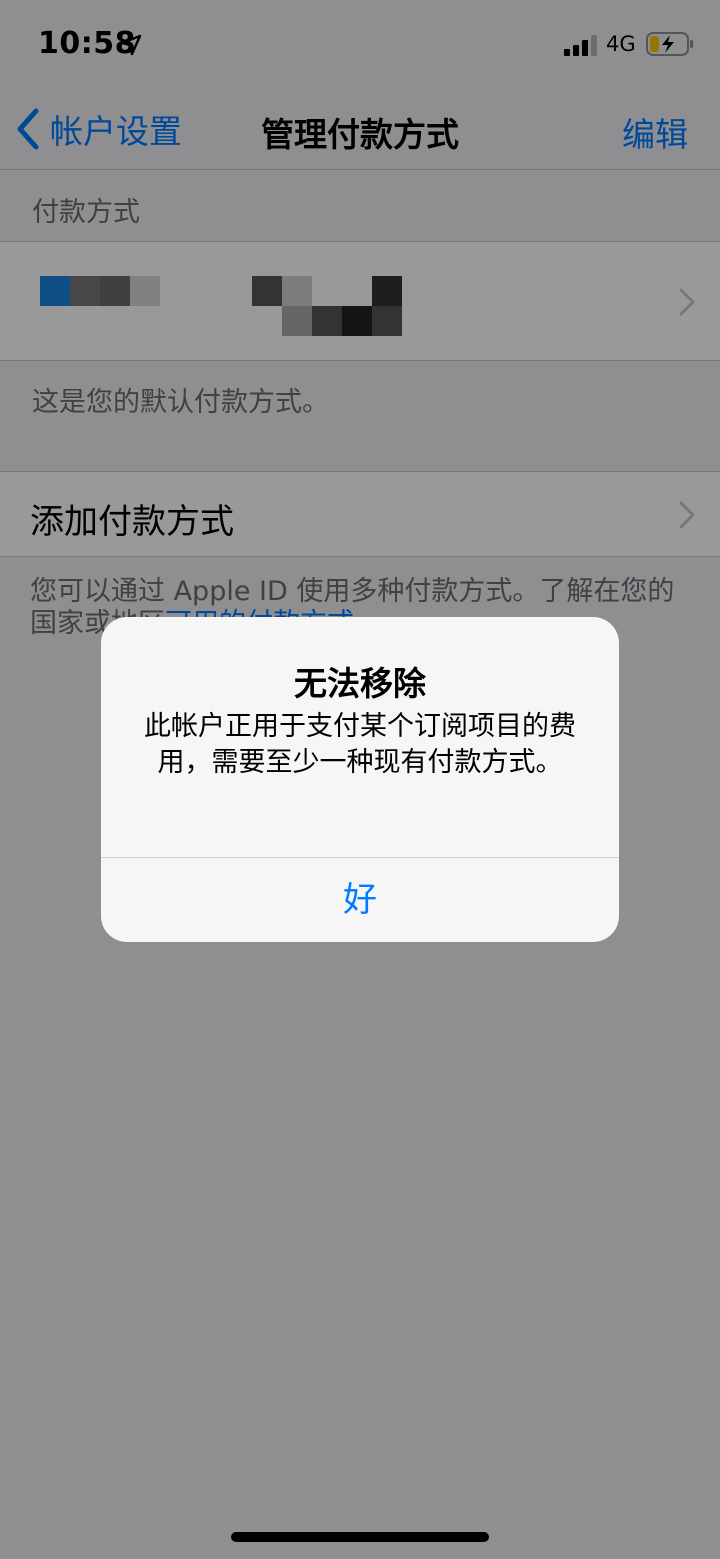  Describe the element at coordinates (360, 900) in the screenshot. I see `ok-button: 好` at that location.